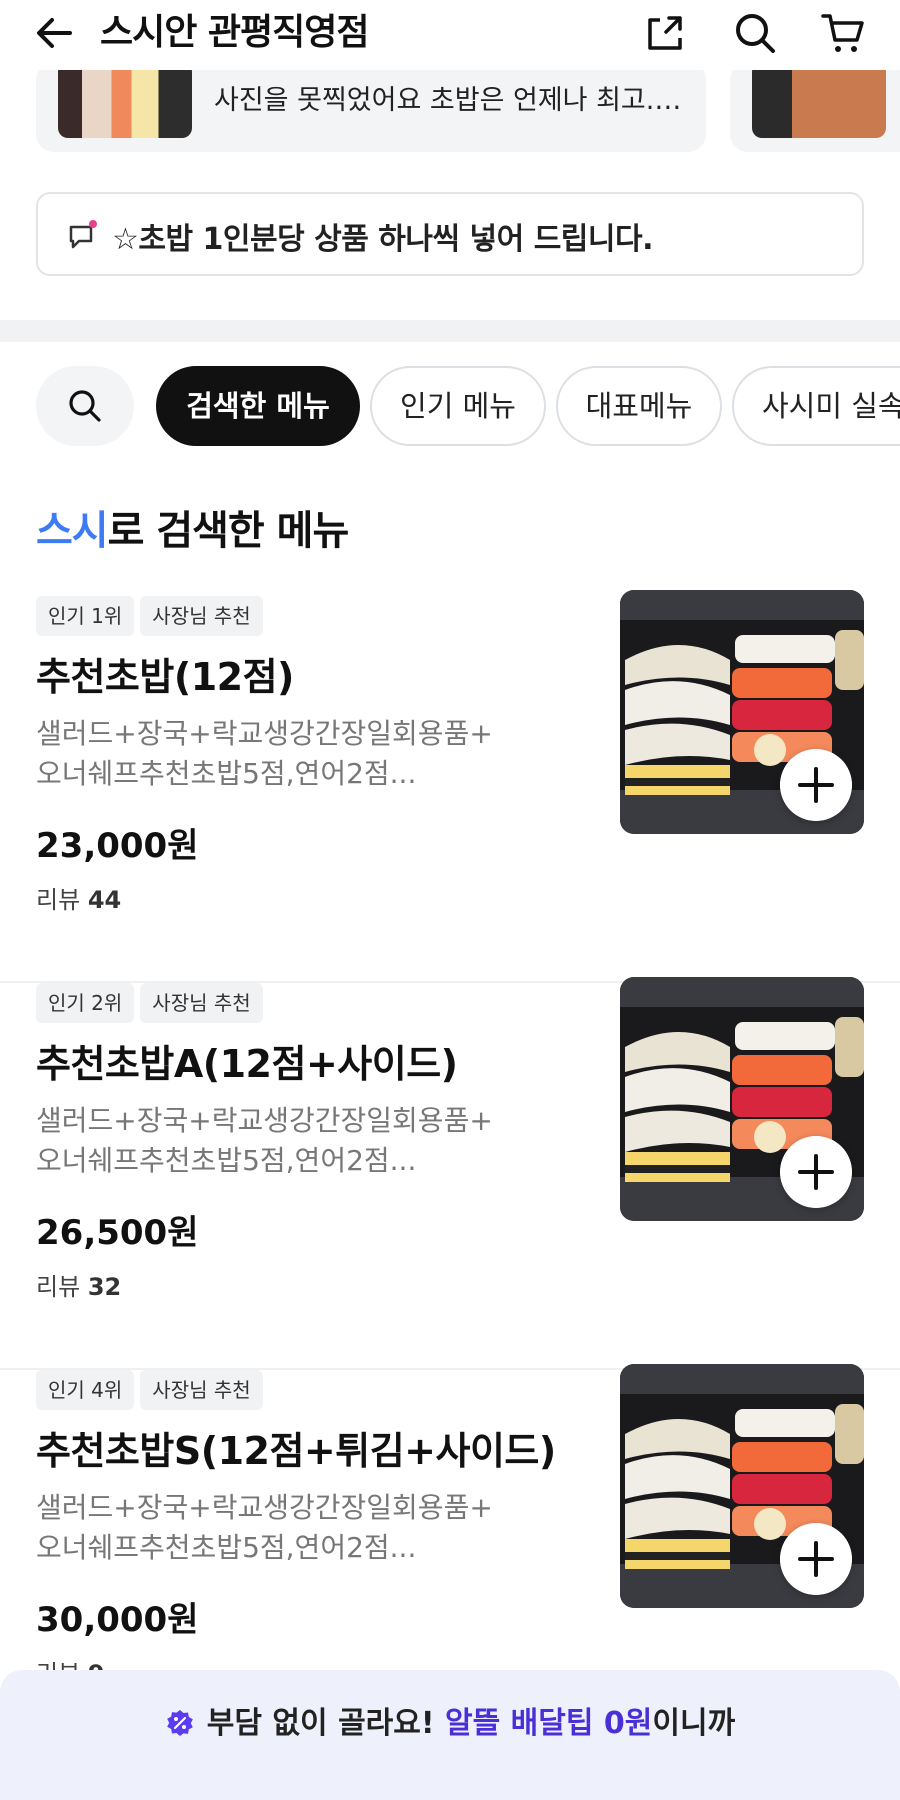 The height and width of the screenshot is (1800, 900). I want to click on banner-highlight-amount: 0원, so click(628, 1723).